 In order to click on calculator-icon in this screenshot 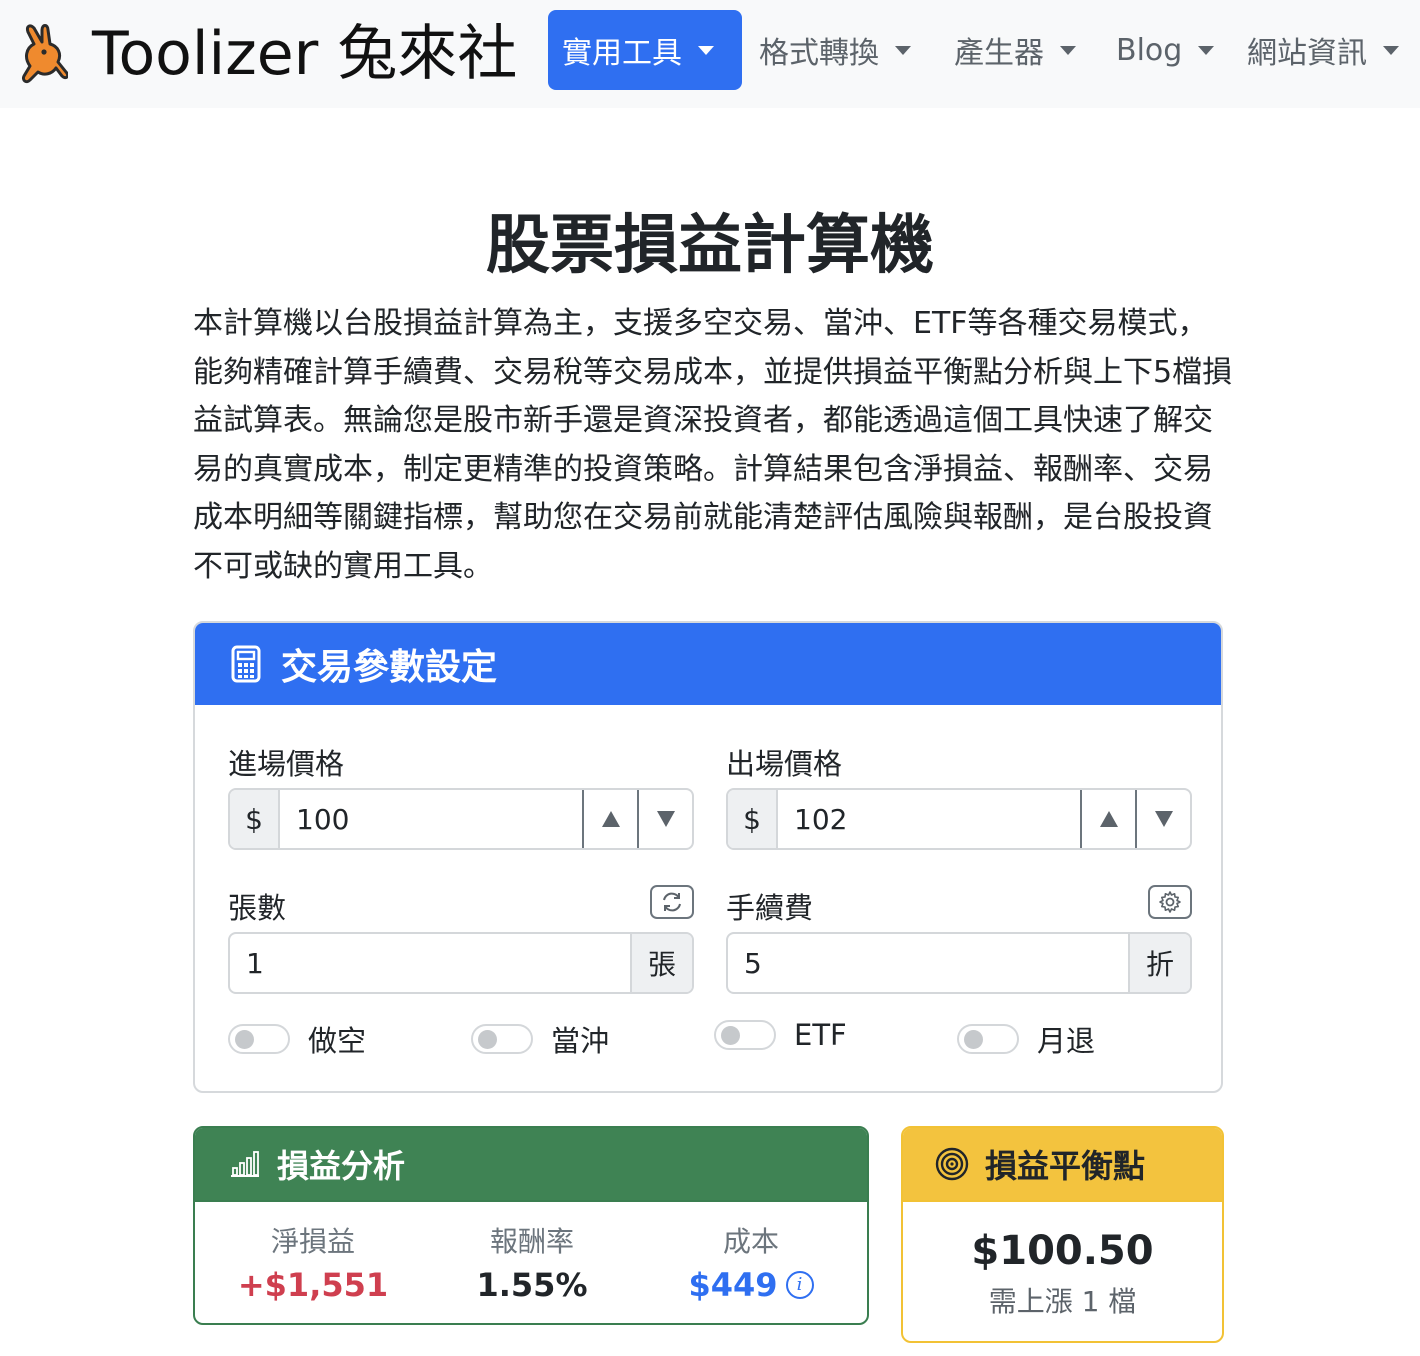, I will do `click(246, 664)`.